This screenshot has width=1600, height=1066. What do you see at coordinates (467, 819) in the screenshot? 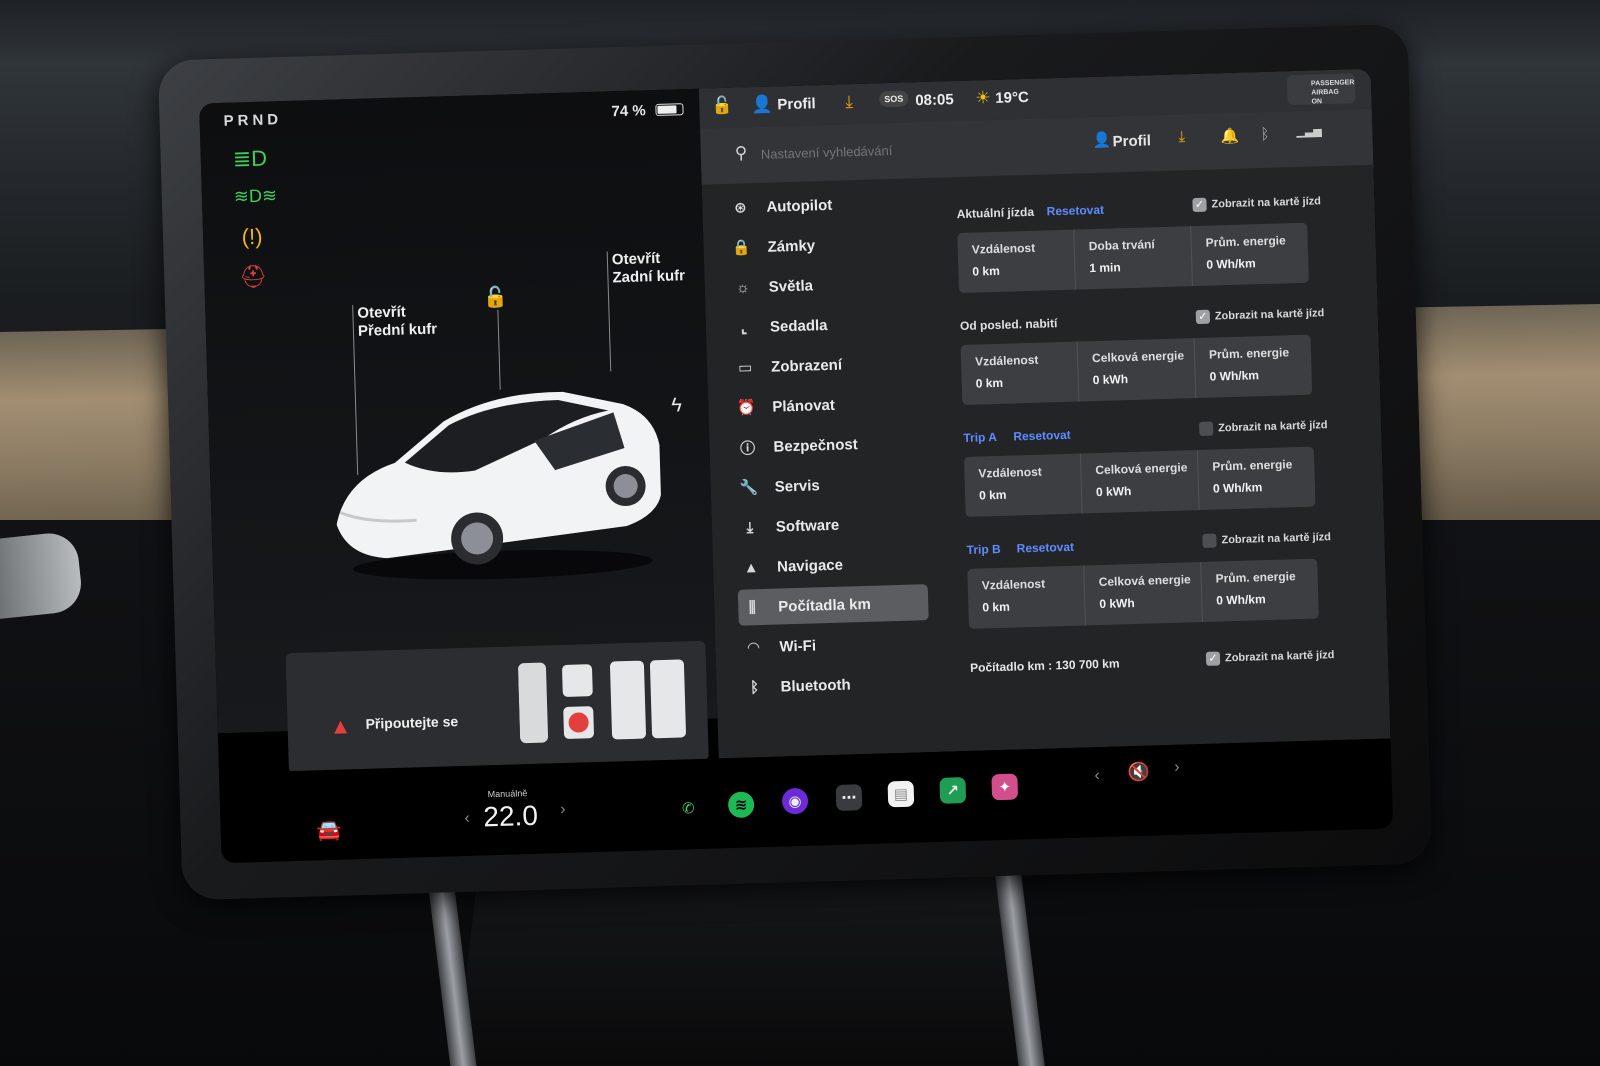
I see `temp-down-chevron-icon: ‹` at bounding box center [467, 819].